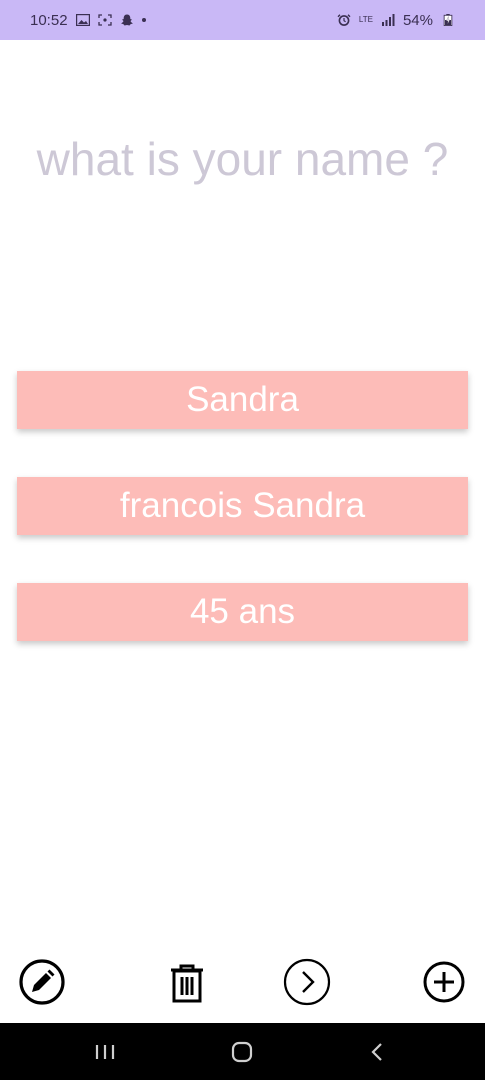  I want to click on delete-button, so click(187, 982).